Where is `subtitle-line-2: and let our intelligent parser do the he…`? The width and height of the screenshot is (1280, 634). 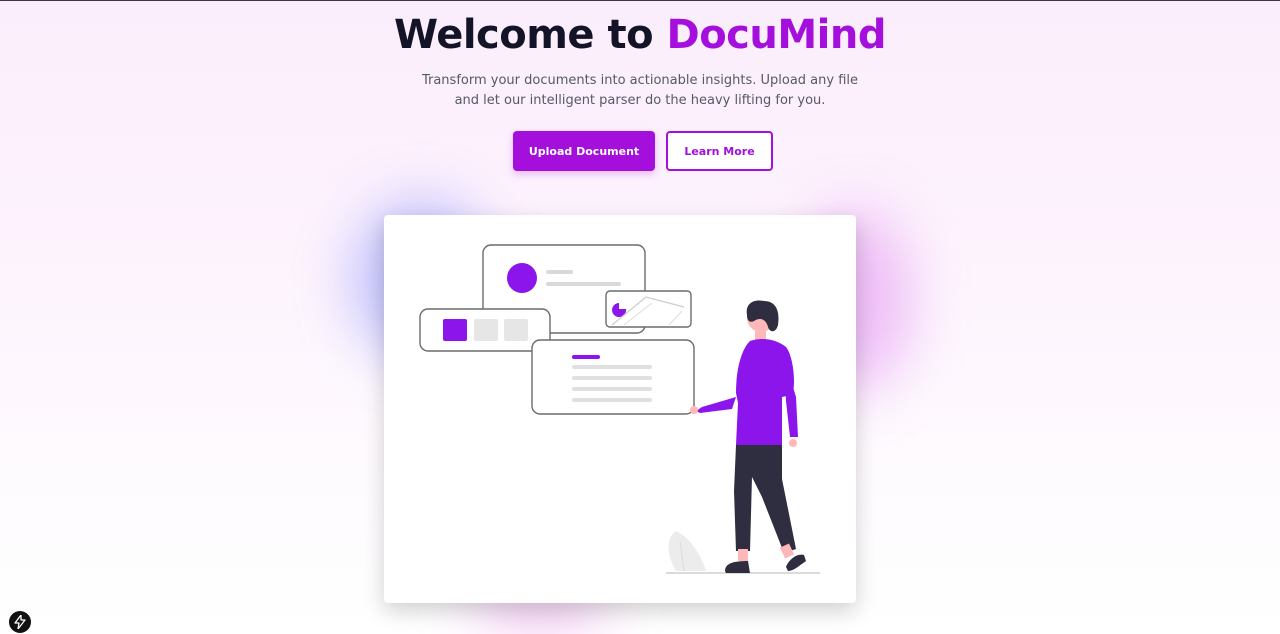
subtitle-line-2: and let our intelligent parser do the he… is located at coordinates (640, 100).